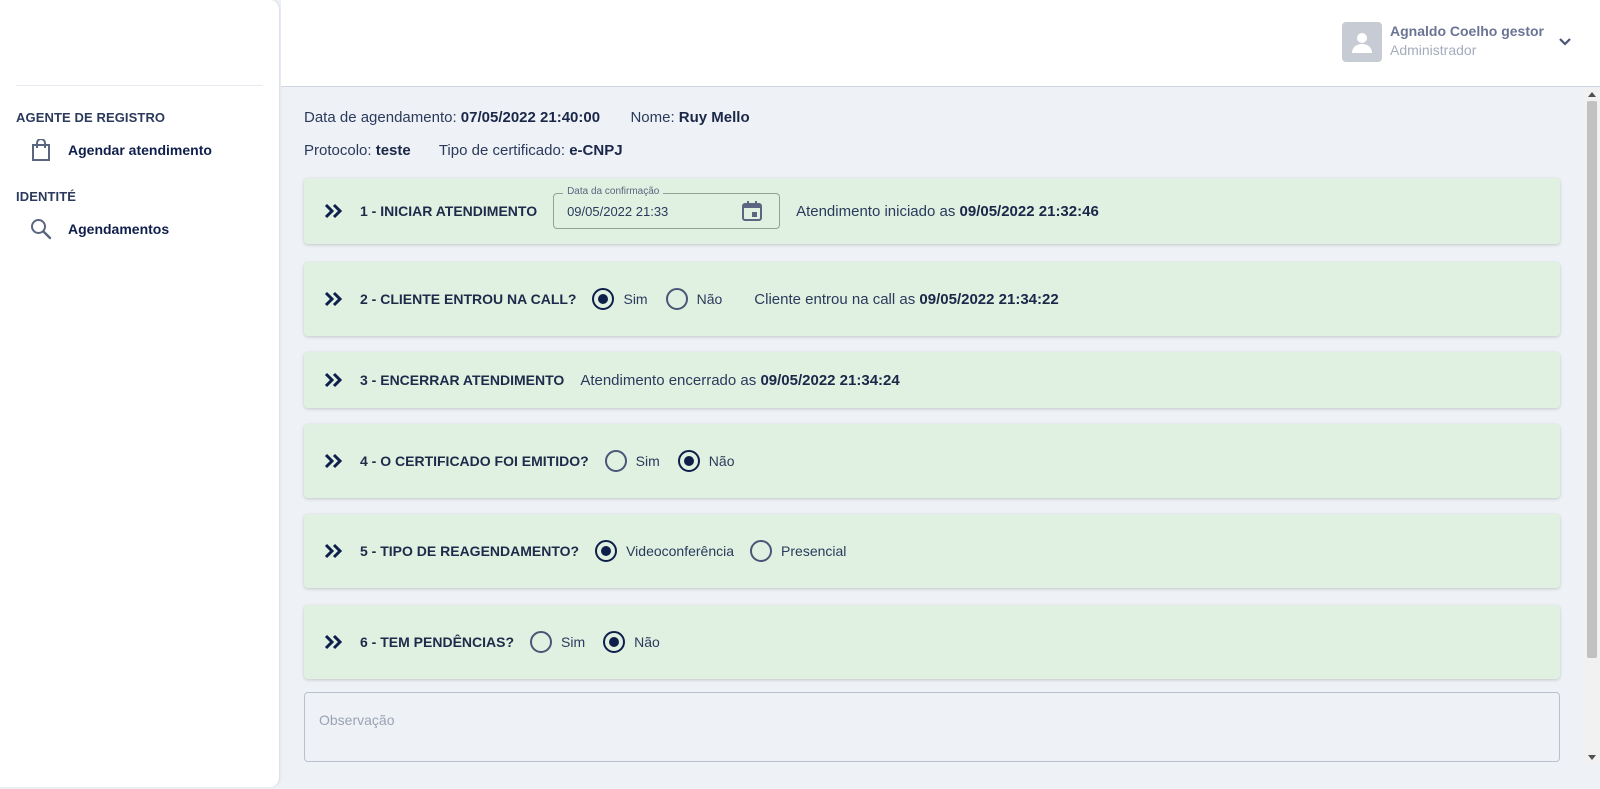  Describe the element at coordinates (41, 150) in the screenshot. I see `shopping-bag-icon` at that location.